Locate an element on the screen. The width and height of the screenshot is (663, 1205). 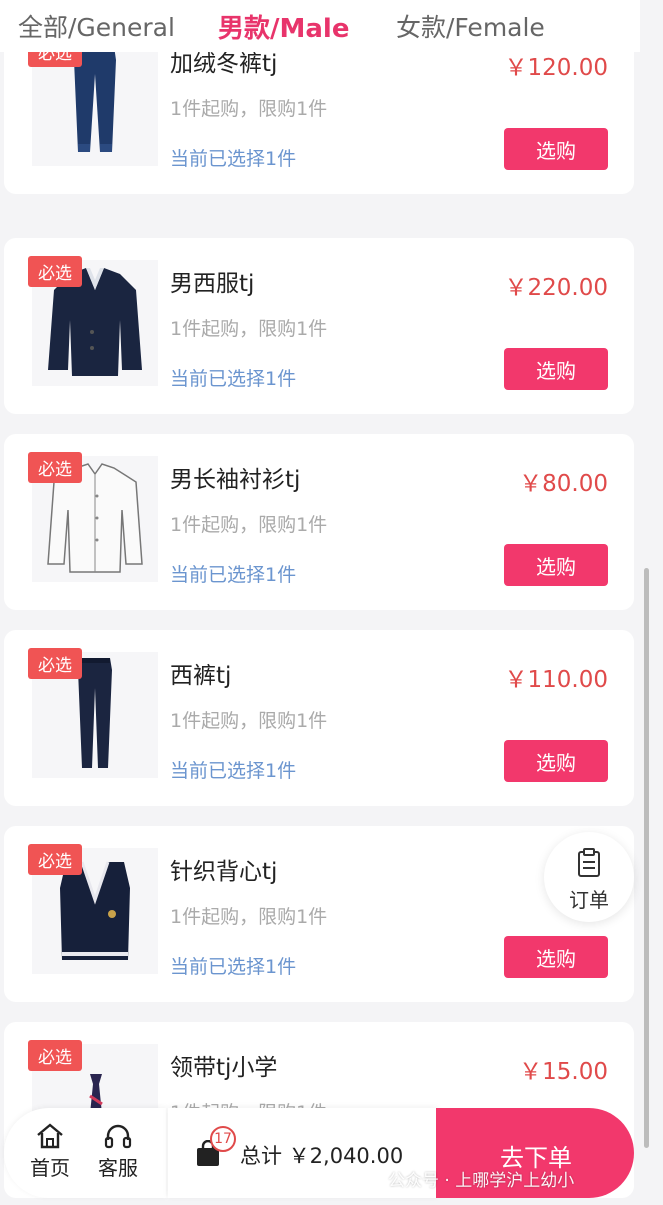
bottom-nav: 首页 客服 is located at coordinates (85, 1153).